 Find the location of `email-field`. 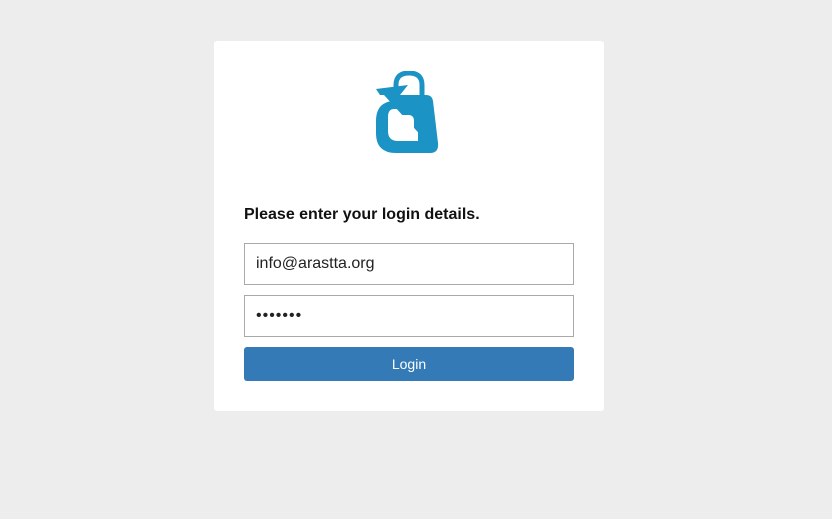

email-field is located at coordinates (409, 264).